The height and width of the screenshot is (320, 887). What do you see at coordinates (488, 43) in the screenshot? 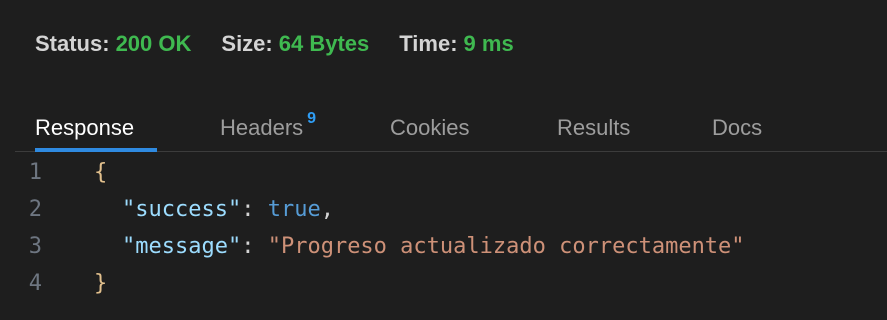
I see `time-value: 9 ms` at bounding box center [488, 43].